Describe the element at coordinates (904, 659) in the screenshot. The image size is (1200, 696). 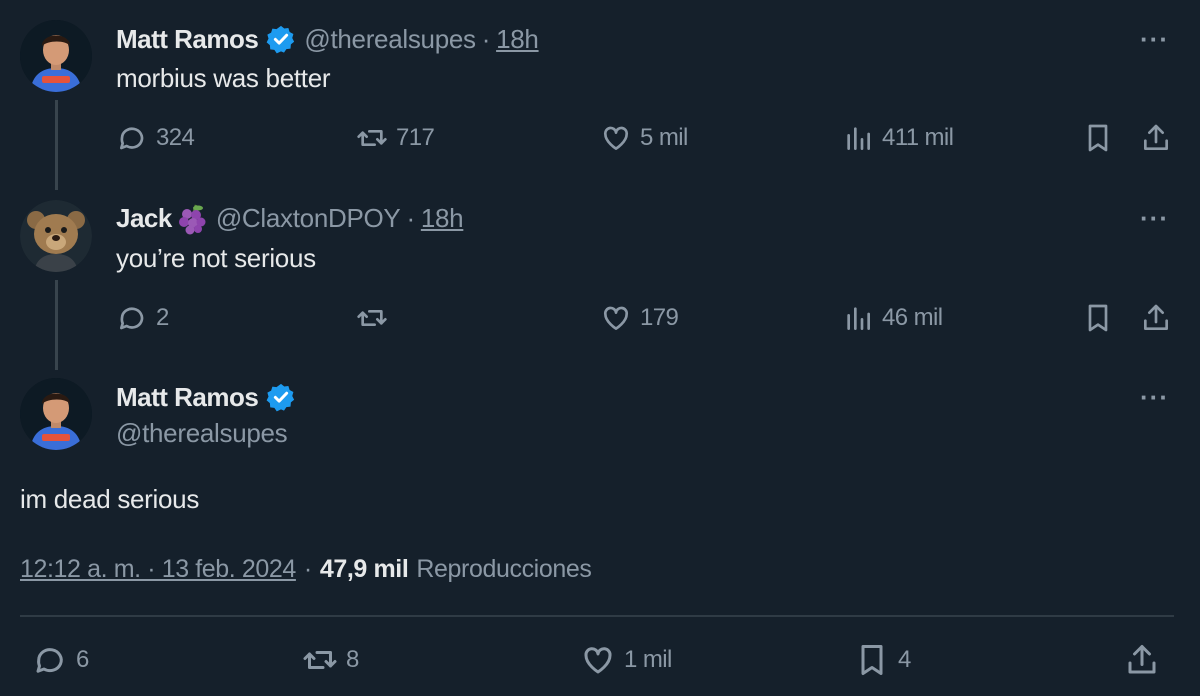
I see `bookmark-count: 4` at that location.